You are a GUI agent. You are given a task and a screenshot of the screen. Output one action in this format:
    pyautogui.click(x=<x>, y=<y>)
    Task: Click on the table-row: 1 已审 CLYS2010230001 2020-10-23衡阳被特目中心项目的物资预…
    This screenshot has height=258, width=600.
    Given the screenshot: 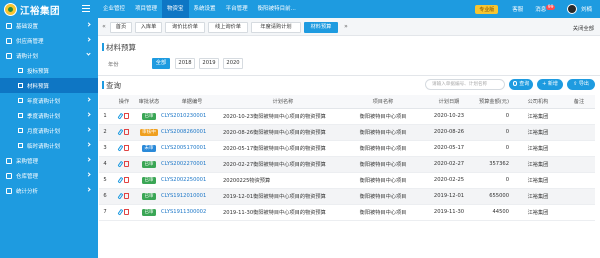 What is the action you would take?
    pyautogui.click(x=347, y=116)
    